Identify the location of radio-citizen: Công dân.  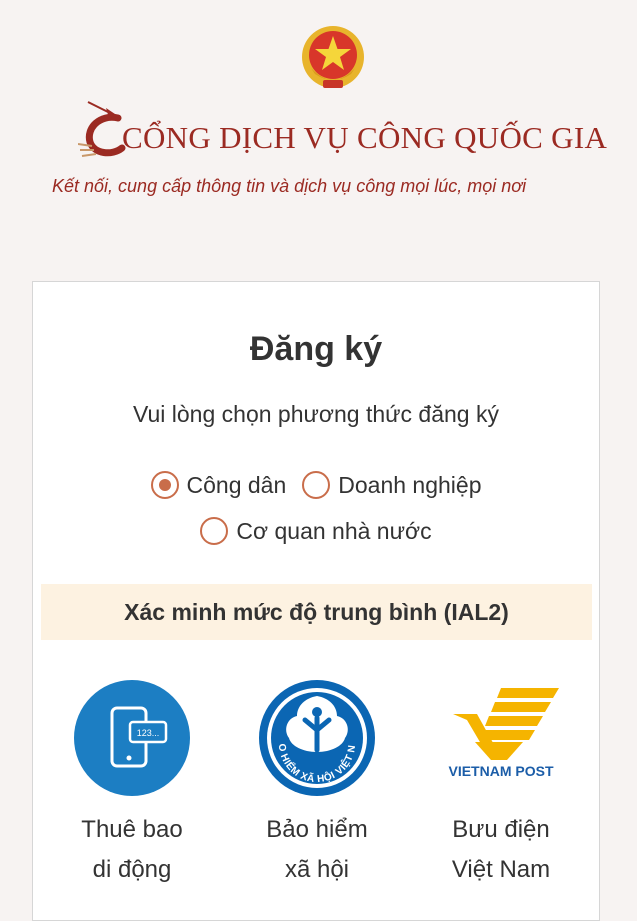
(218, 485).